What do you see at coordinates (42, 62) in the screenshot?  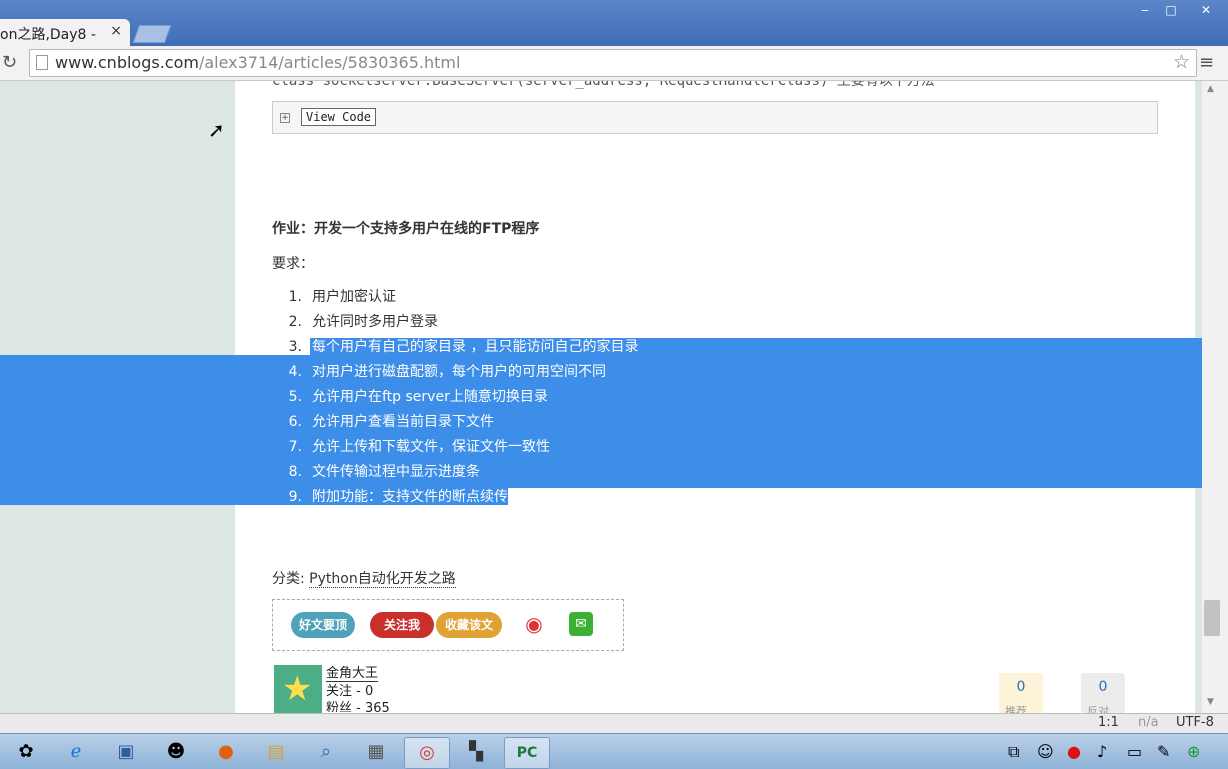 I see `page-icon` at bounding box center [42, 62].